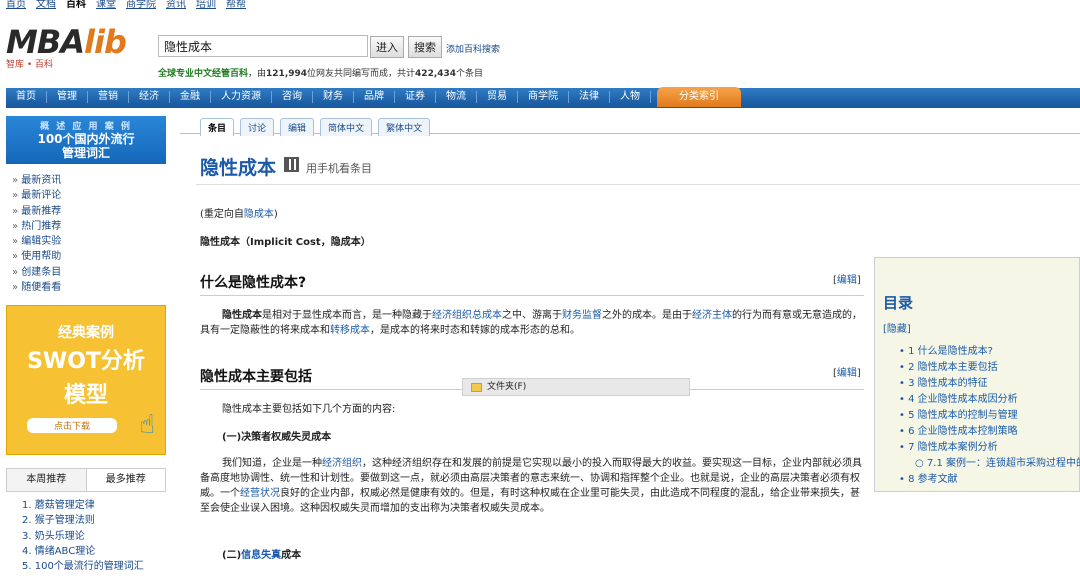 The image size is (1080, 578). I want to click on logo-subtitle: 智库 • 百科, so click(30, 65).